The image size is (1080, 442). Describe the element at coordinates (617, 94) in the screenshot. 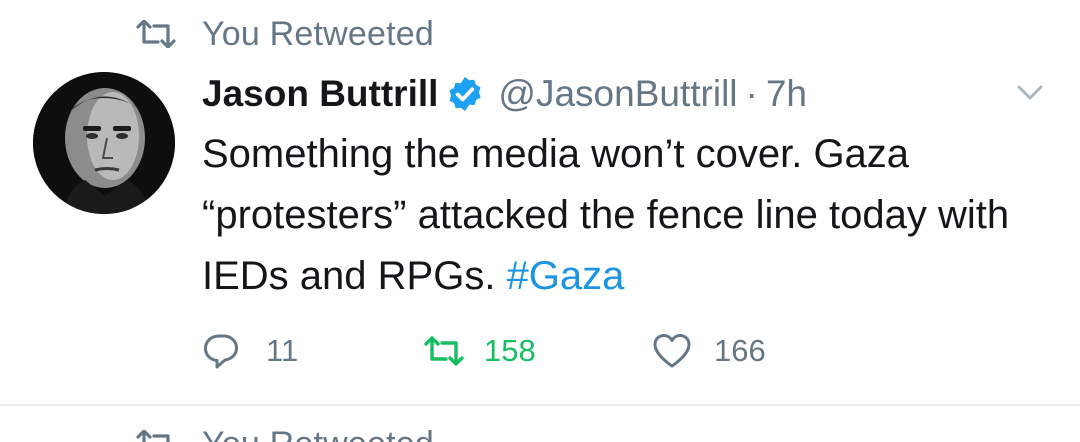

I see `author-handle: @JasonButtrill` at that location.